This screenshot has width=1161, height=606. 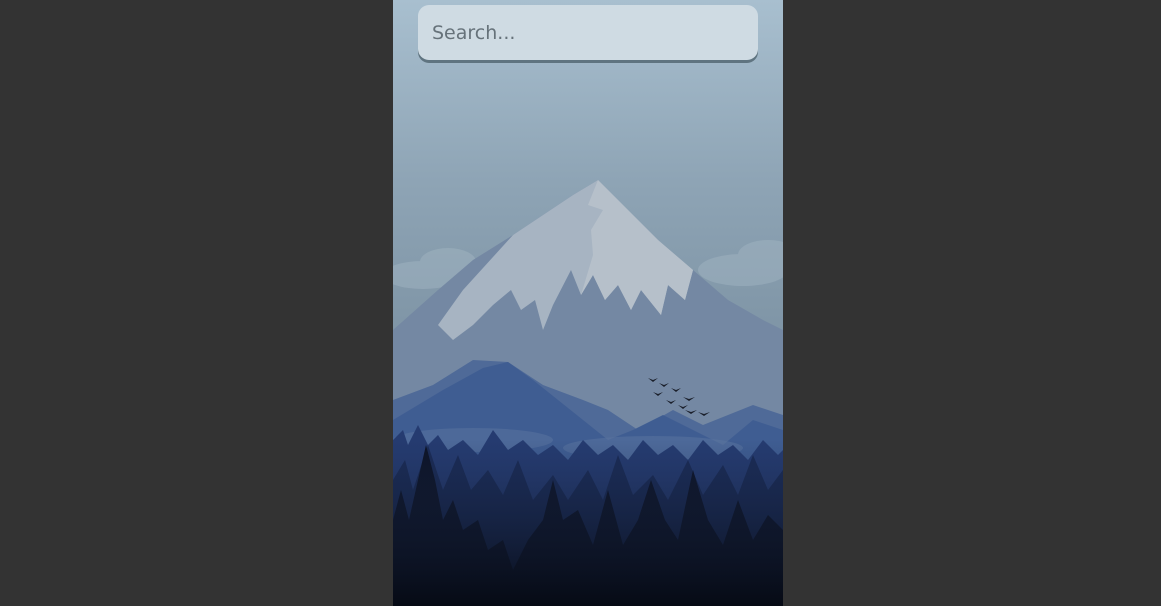 I want to click on search-bar, so click(x=588, y=32).